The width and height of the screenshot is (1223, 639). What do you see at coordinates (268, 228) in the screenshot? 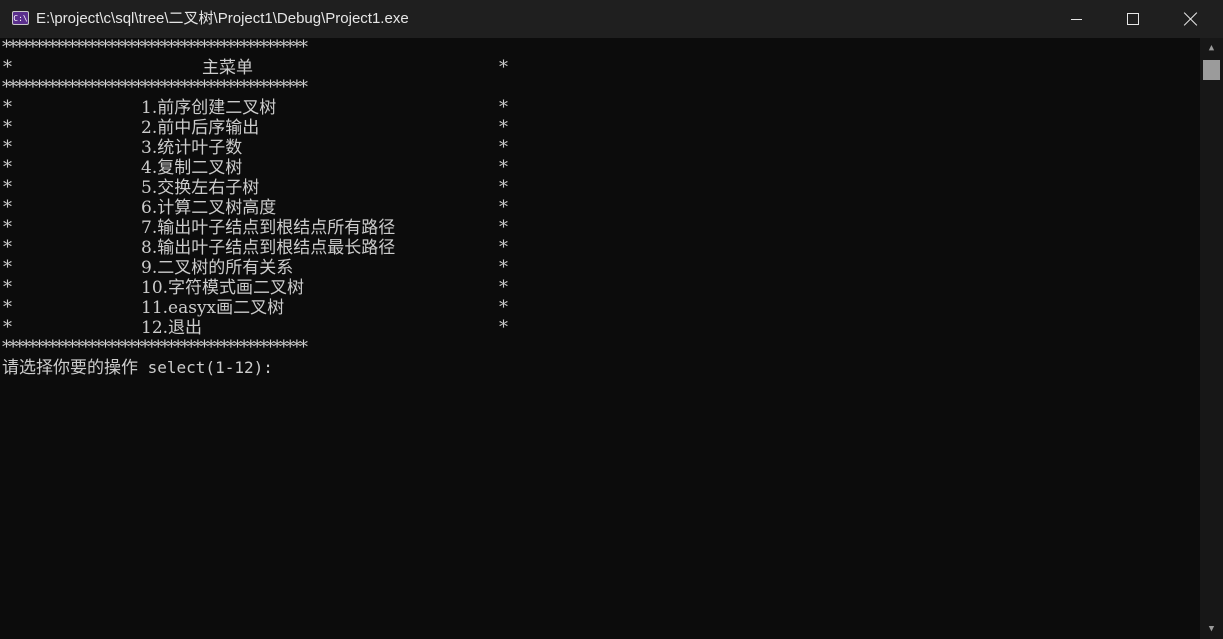
I see `menu-item-label: 7.输出叶子结点到根结点所有路径` at bounding box center [268, 228].